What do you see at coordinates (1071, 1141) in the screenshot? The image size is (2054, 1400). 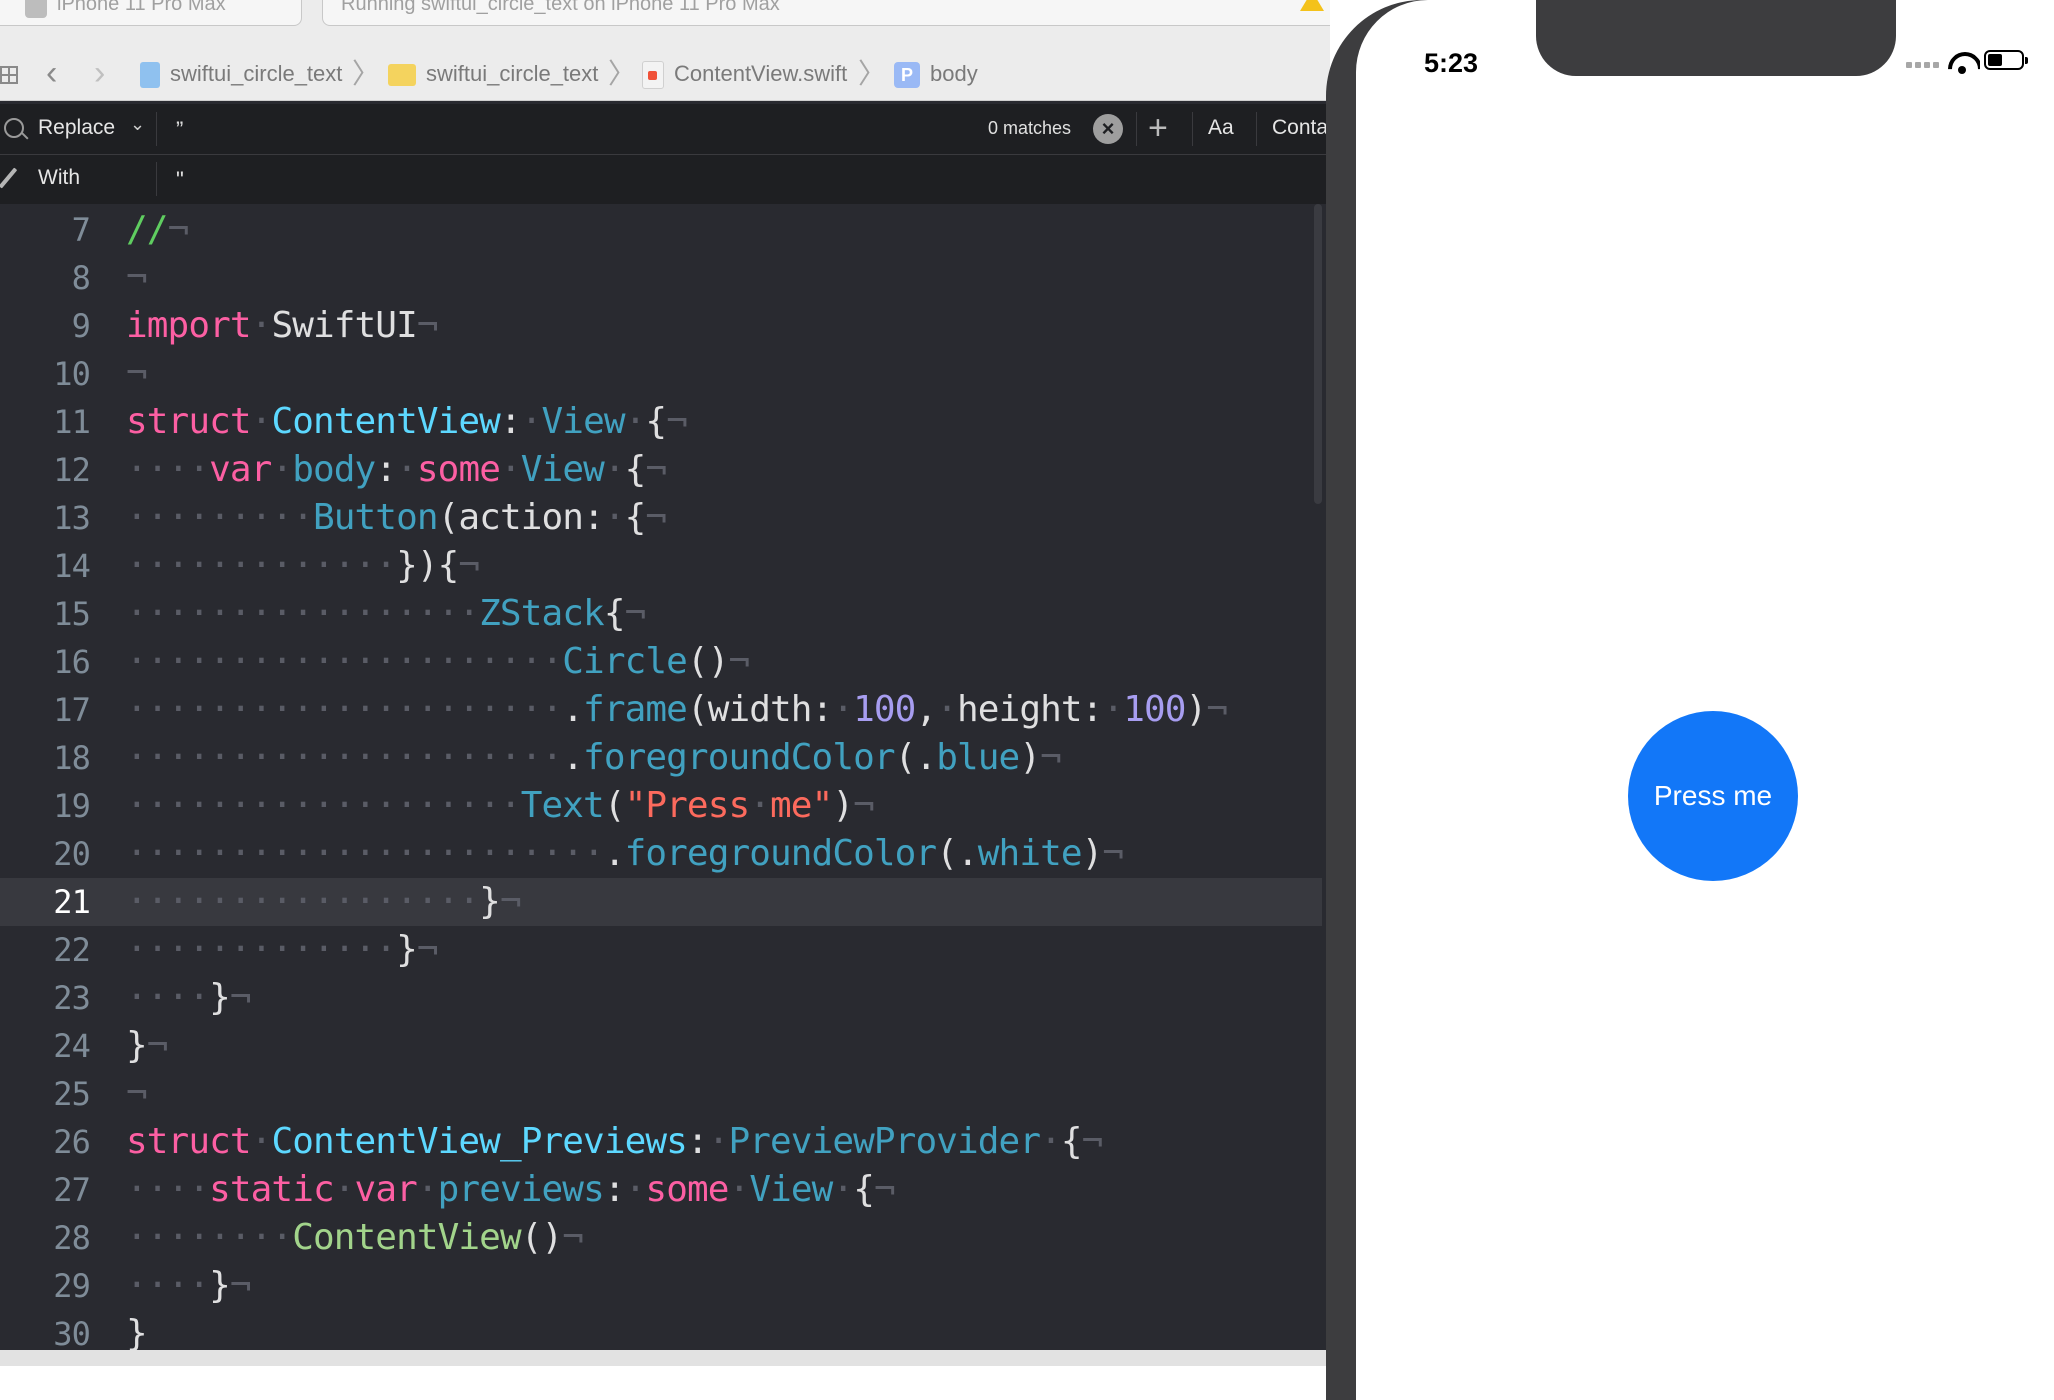 I see `code-token: {` at bounding box center [1071, 1141].